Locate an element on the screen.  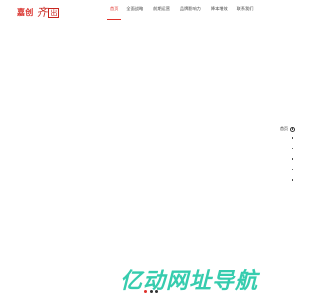
nav-item-strategy: 全面战略 is located at coordinates (134, 10).